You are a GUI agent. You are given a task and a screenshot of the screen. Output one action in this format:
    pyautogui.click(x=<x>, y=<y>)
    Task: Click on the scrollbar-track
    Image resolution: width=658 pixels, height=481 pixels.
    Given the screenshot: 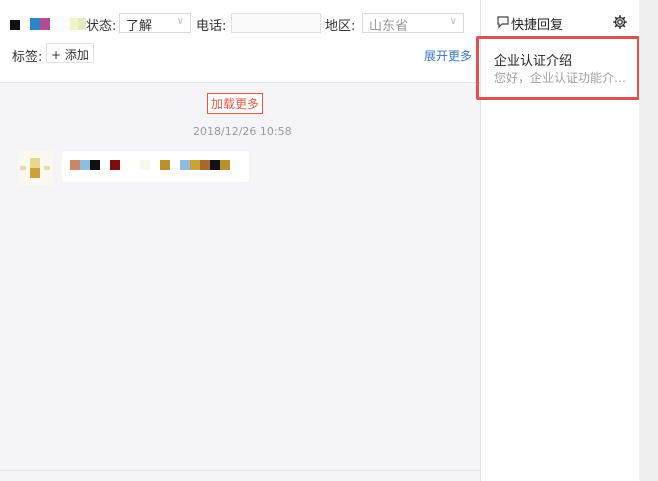 What is the action you would take?
    pyautogui.click(x=648, y=240)
    